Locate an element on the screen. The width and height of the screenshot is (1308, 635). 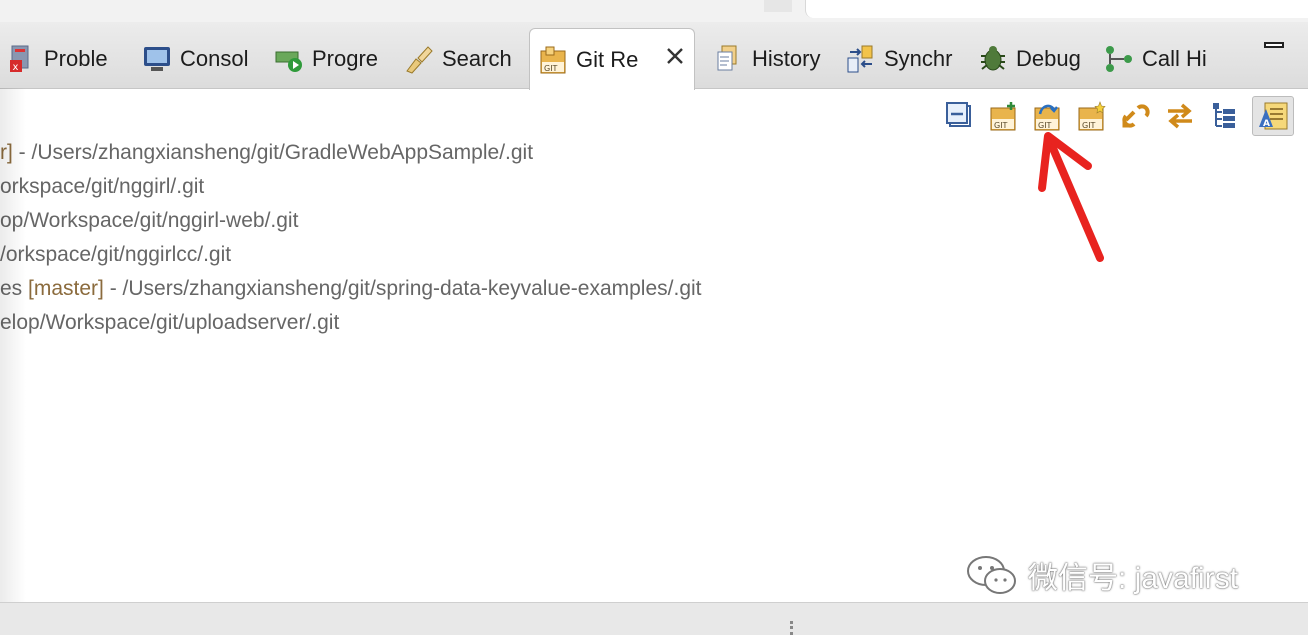
problems-icon: x is located at coordinates (21, 59).